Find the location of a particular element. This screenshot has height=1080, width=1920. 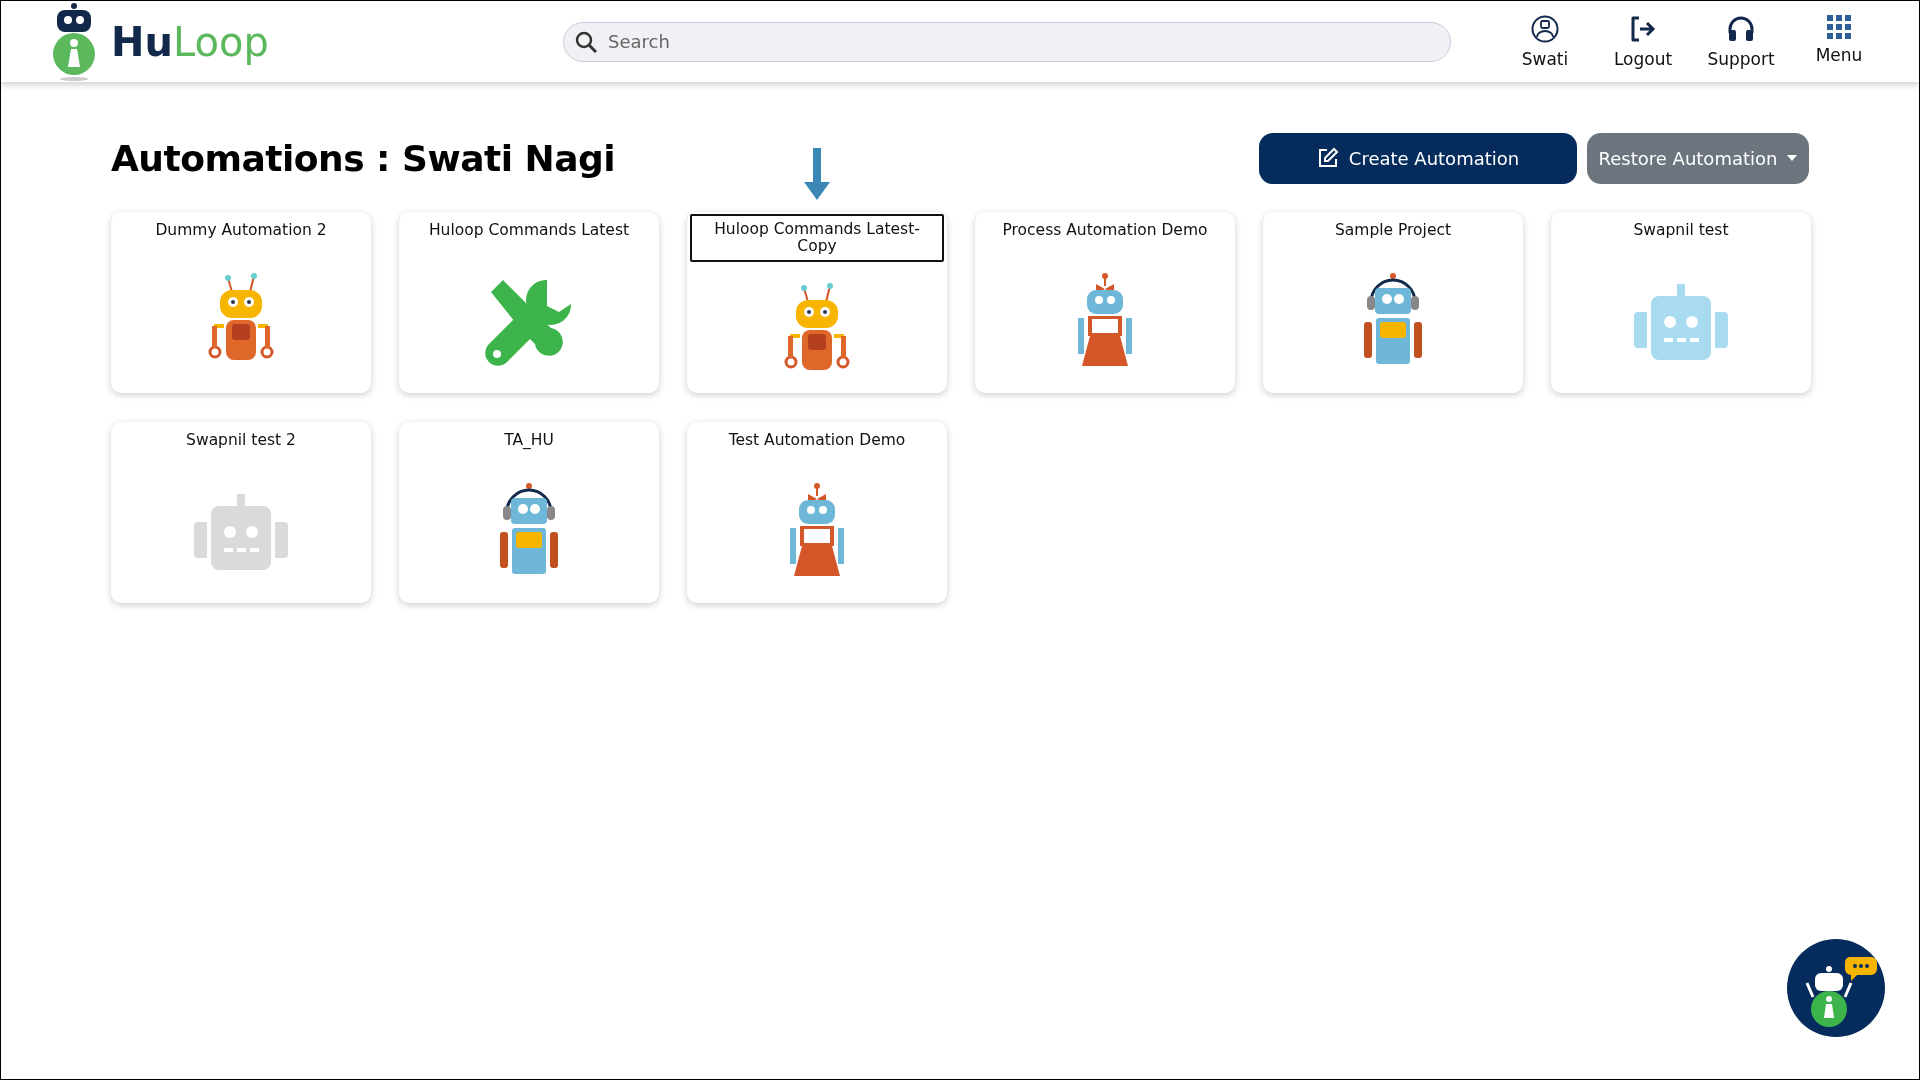

logout-icon is located at coordinates (1643, 28).